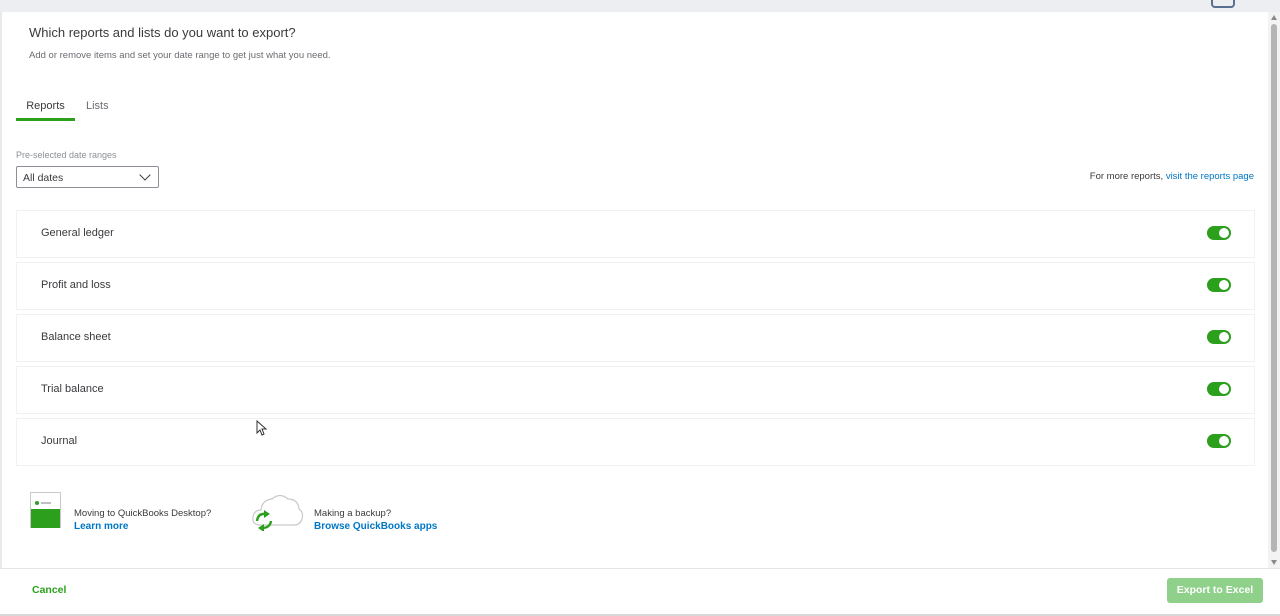 This screenshot has width=1280, height=616. I want to click on dialog-footer: Cancel Export to Excel, so click(640, 591).